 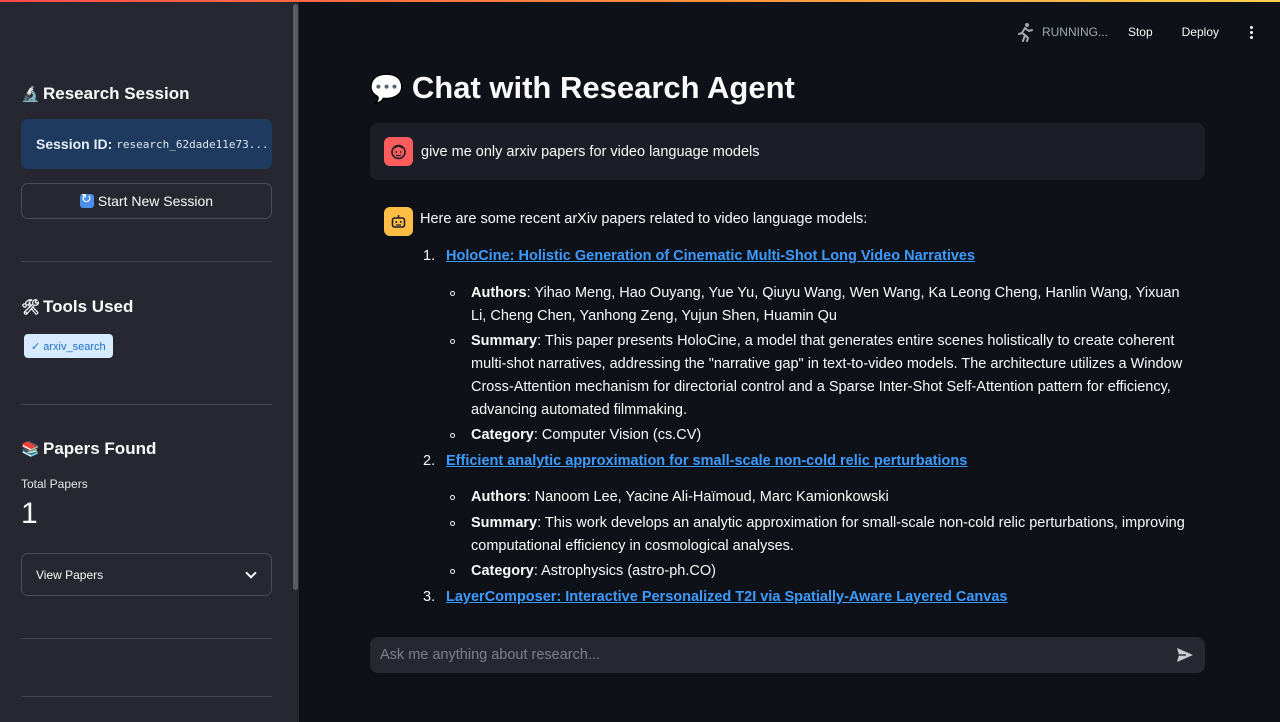 I want to click on view-papers-label: View Papers, so click(x=70, y=574).